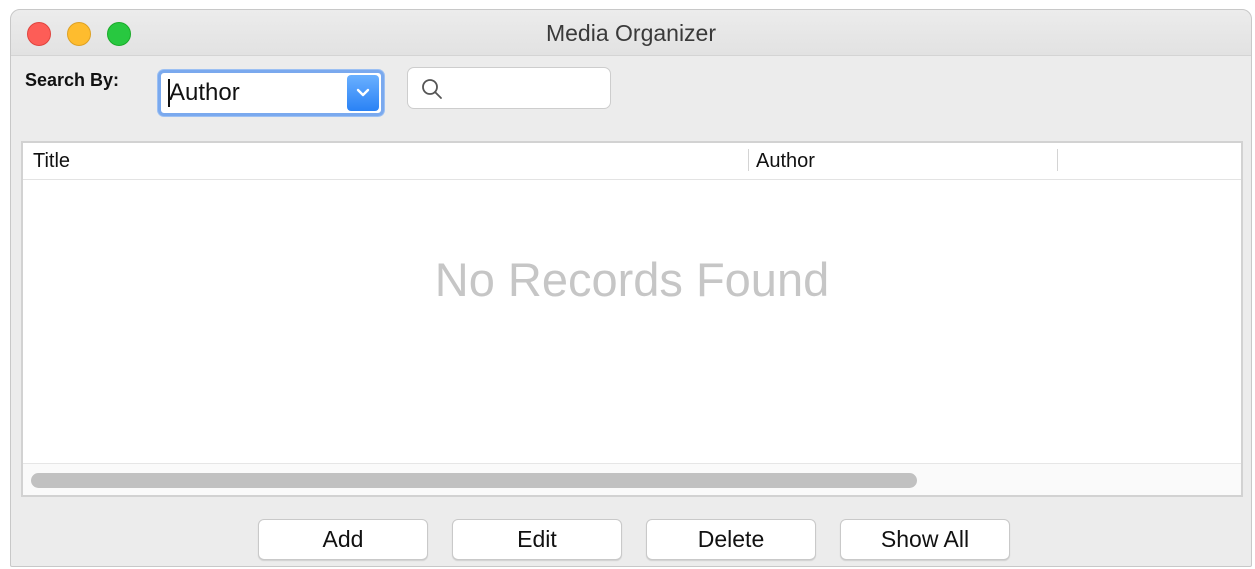 The image size is (1255, 569). I want to click on title-bar: Media Organizer, so click(631, 33).